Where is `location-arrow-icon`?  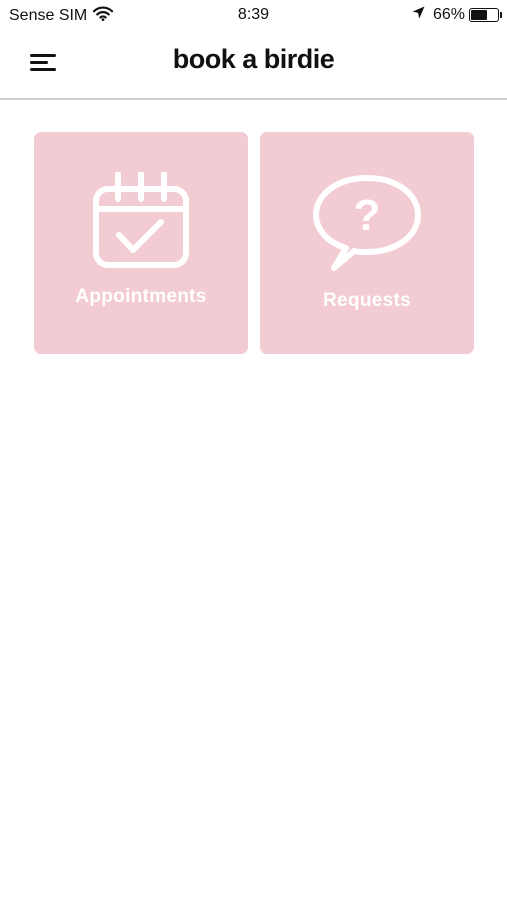
location-arrow-icon is located at coordinates (418, 15).